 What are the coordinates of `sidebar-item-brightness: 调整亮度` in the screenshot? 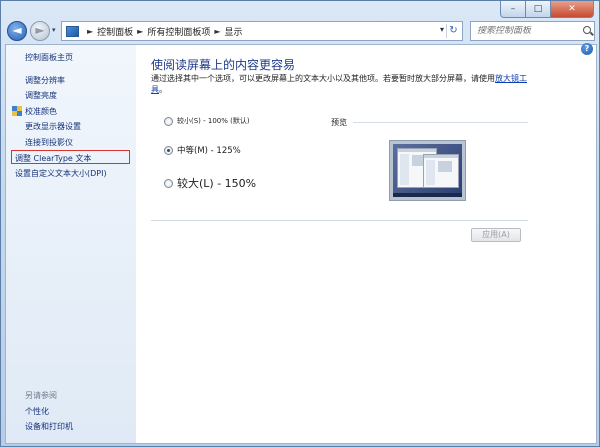 It's located at (41, 95).